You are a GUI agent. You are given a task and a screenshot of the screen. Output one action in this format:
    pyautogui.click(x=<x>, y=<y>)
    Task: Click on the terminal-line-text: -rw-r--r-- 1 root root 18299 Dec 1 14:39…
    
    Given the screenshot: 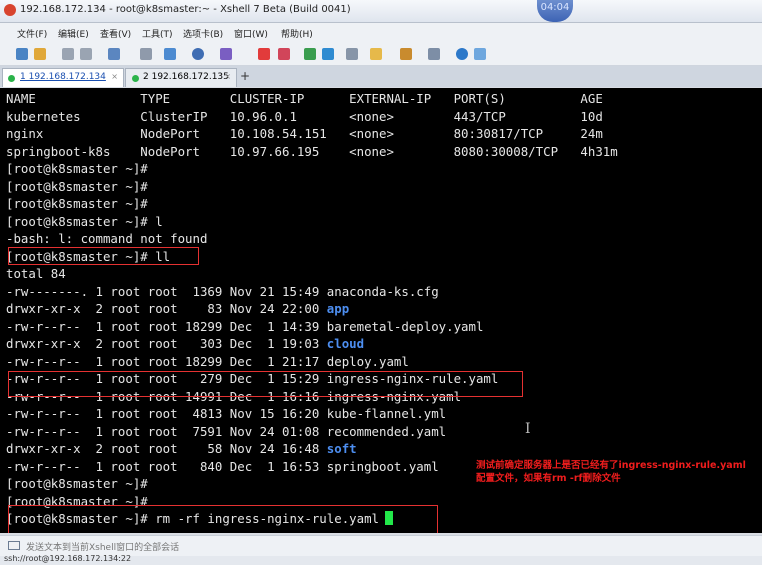 What is the action you would take?
    pyautogui.click(x=245, y=326)
    